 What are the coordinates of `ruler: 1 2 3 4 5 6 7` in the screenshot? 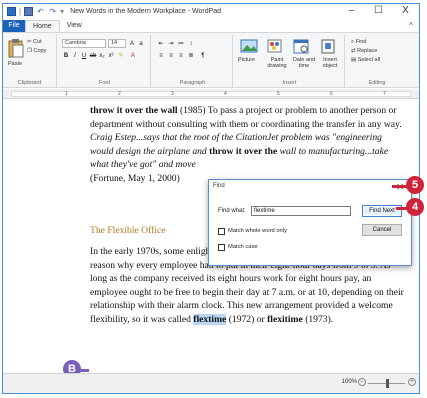 It's located at (211, 94).